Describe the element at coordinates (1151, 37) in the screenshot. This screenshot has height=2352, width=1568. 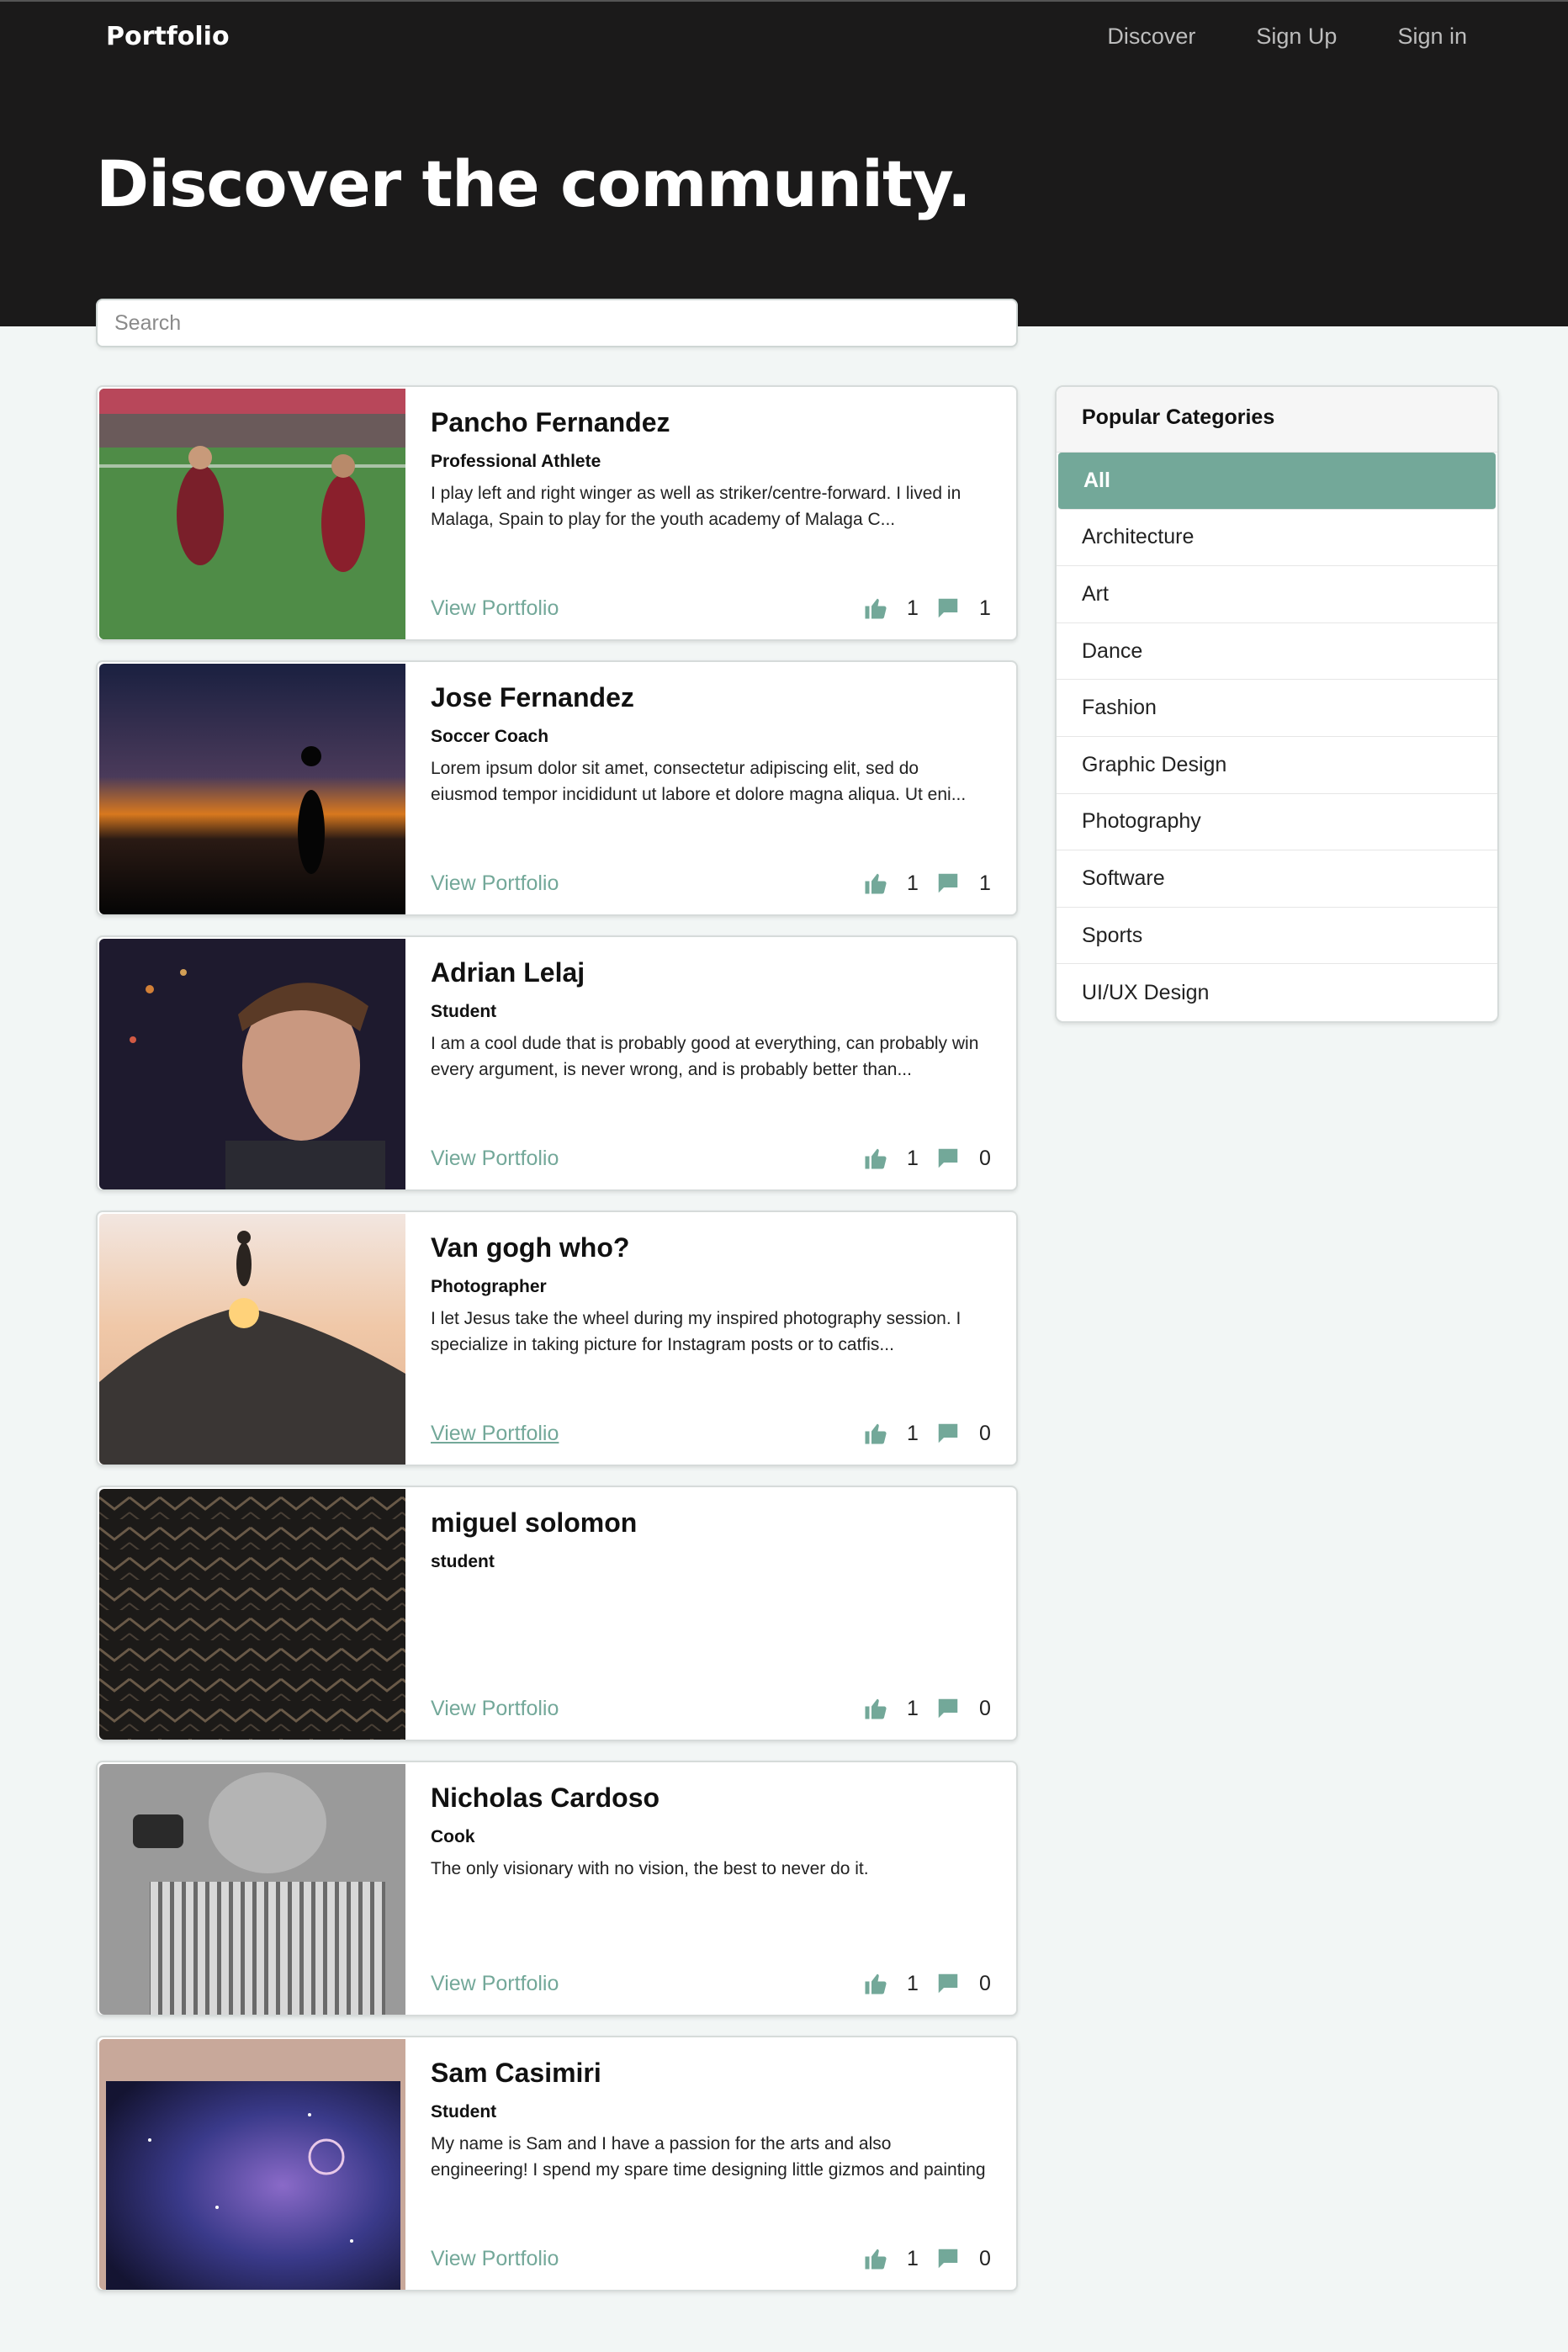
I see `nav-discover: Discover` at that location.